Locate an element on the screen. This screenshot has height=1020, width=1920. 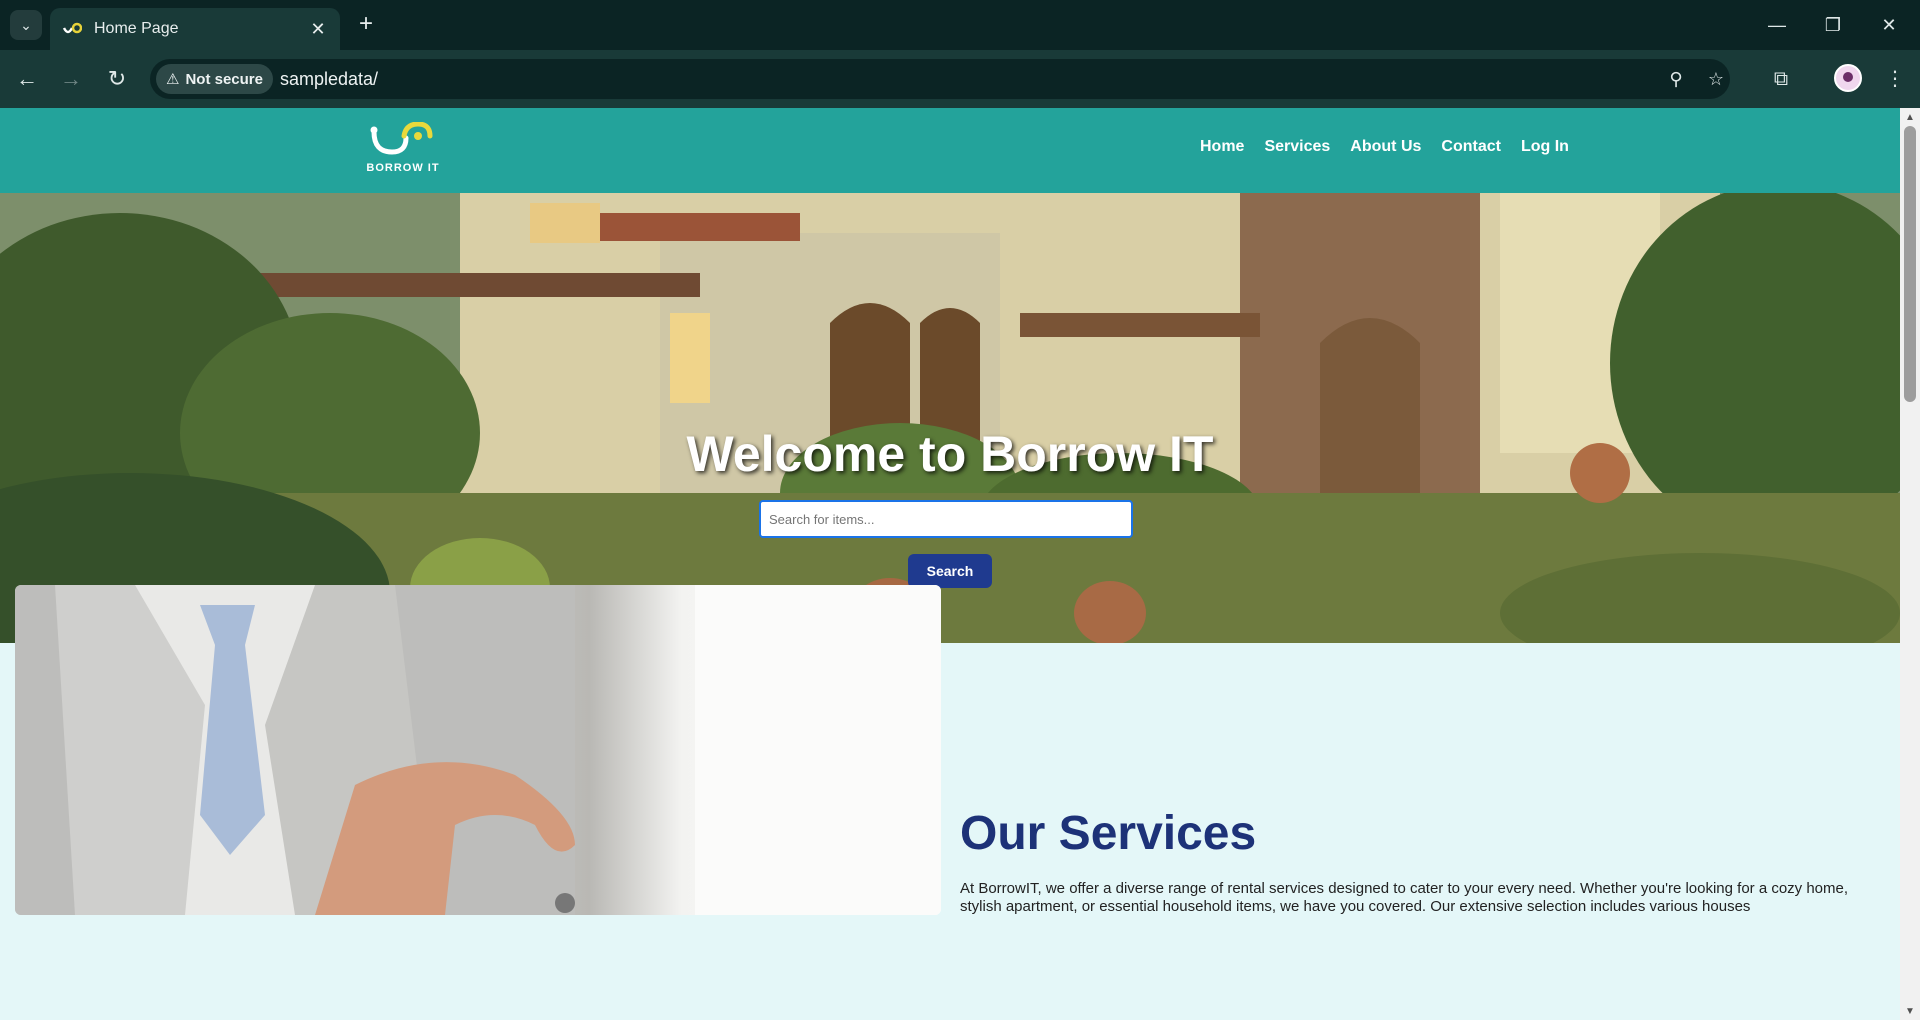
address-bar: ⚠ Not secure sampledata/ ⚲ ☆ is located at coordinates (940, 79).